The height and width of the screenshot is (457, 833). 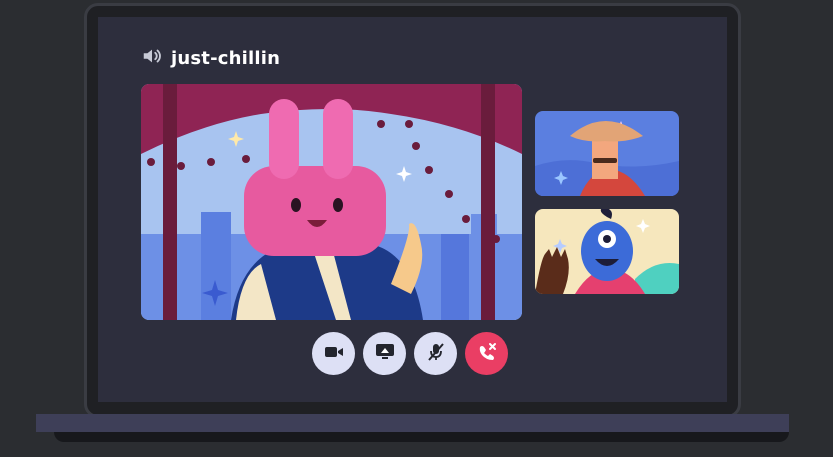 I want to click on muted-microphone-icon, so click(x=436, y=354).